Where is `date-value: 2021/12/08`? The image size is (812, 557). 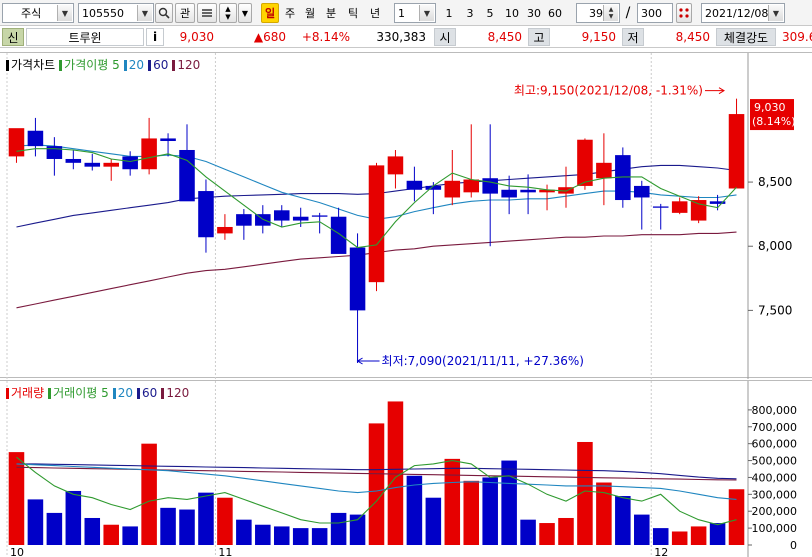 date-value: 2021/12/08 is located at coordinates (737, 13).